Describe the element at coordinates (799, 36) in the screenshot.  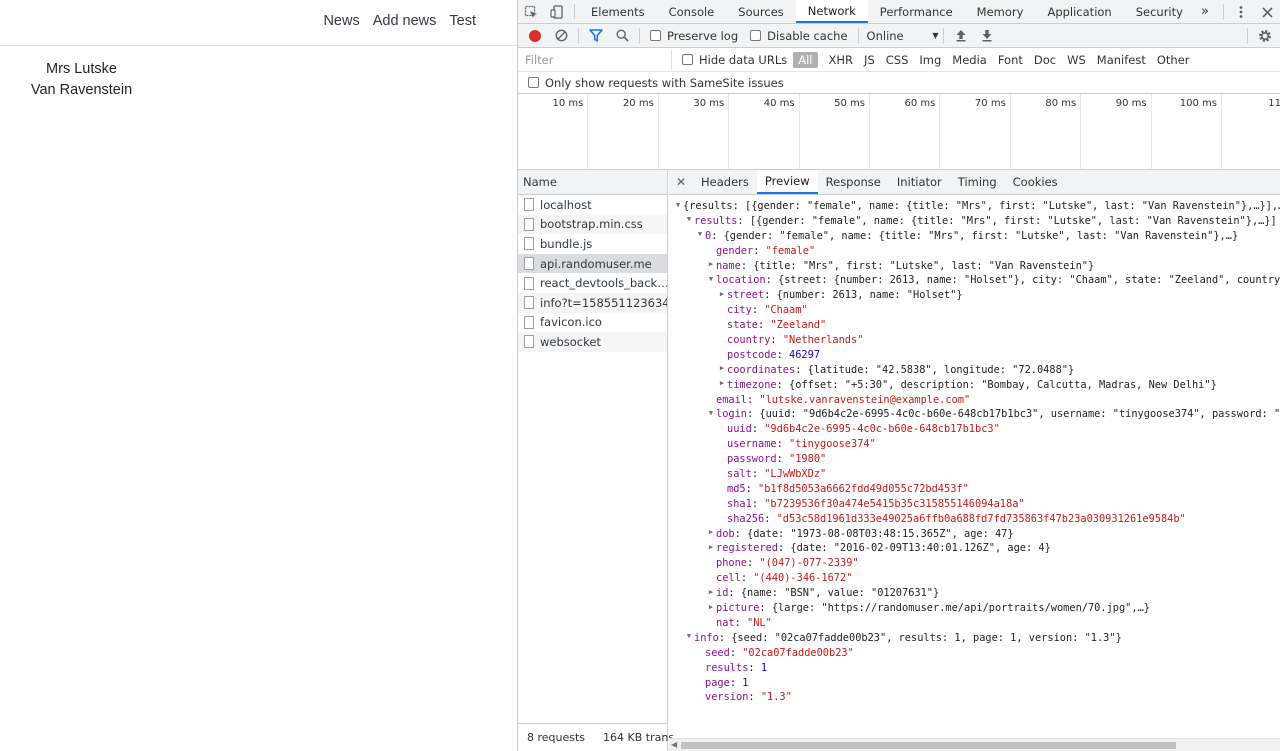
I see `disable-cache-checkbox: Disable cache` at that location.